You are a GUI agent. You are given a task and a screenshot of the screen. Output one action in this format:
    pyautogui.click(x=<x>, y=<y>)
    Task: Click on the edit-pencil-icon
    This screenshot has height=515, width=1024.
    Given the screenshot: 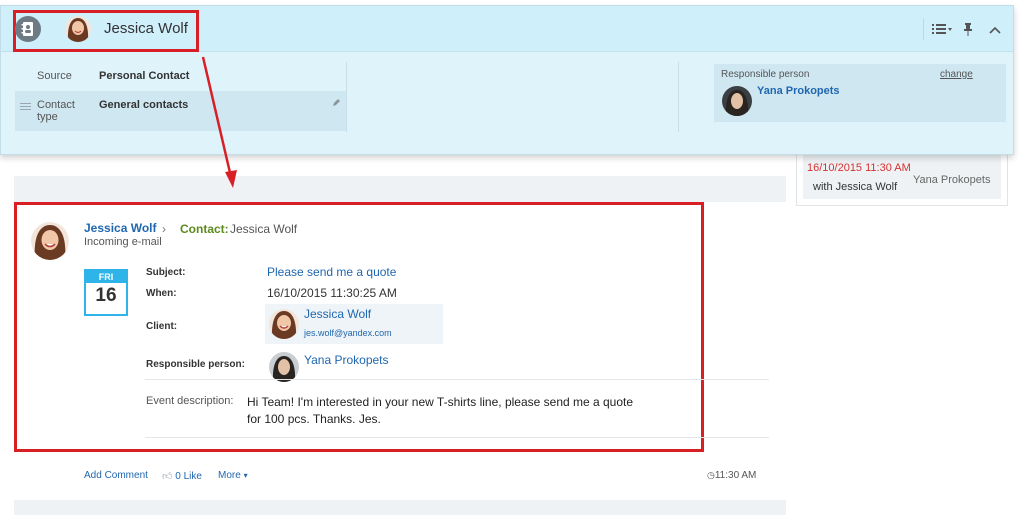 What is the action you would take?
    pyautogui.click(x=336, y=104)
    